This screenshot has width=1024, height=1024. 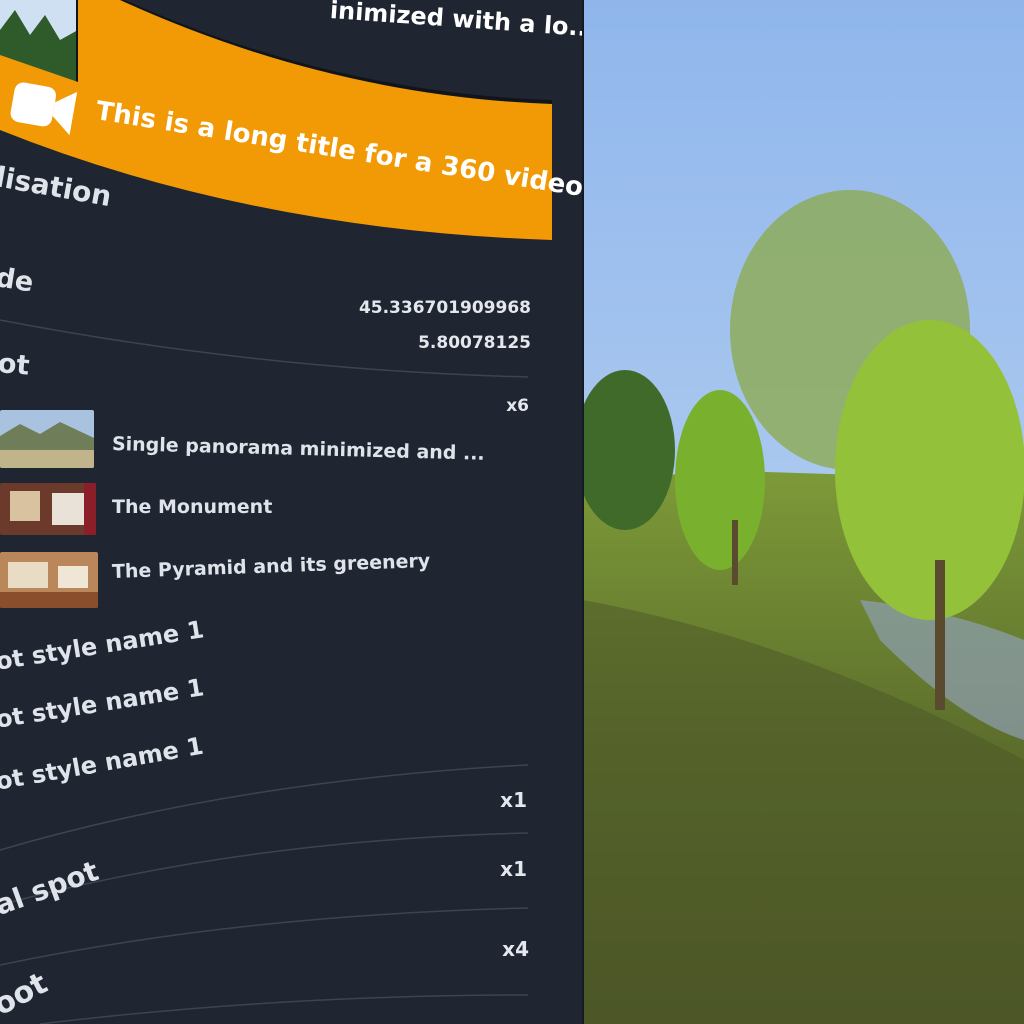 What do you see at coordinates (444, 308) in the screenshot?
I see `latitude-value: 45.336701909968` at bounding box center [444, 308].